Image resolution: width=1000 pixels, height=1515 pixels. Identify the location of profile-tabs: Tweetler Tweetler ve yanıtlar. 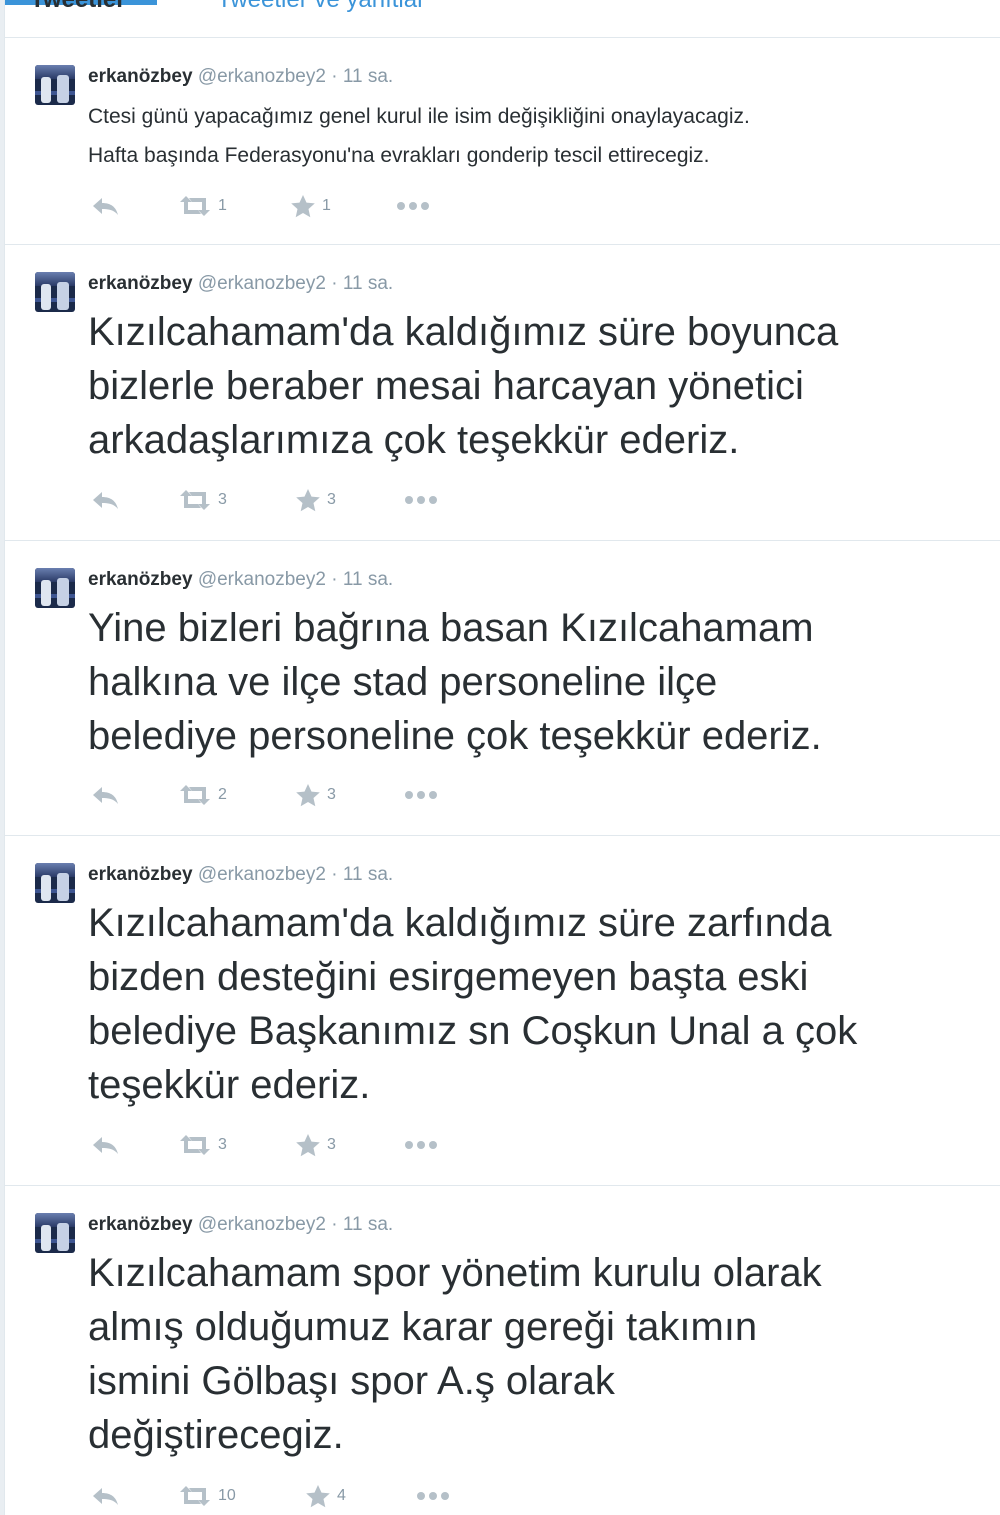
(502, 19).